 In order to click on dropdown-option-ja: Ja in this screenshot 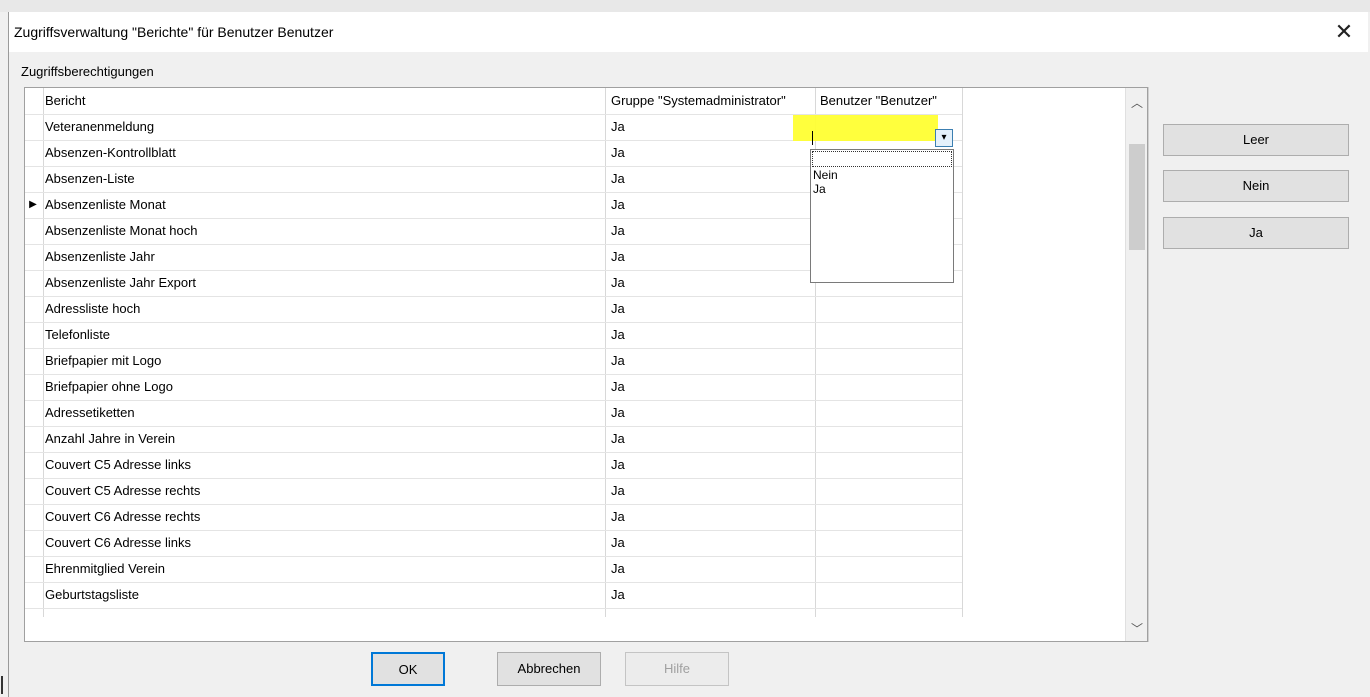, I will do `click(882, 189)`.